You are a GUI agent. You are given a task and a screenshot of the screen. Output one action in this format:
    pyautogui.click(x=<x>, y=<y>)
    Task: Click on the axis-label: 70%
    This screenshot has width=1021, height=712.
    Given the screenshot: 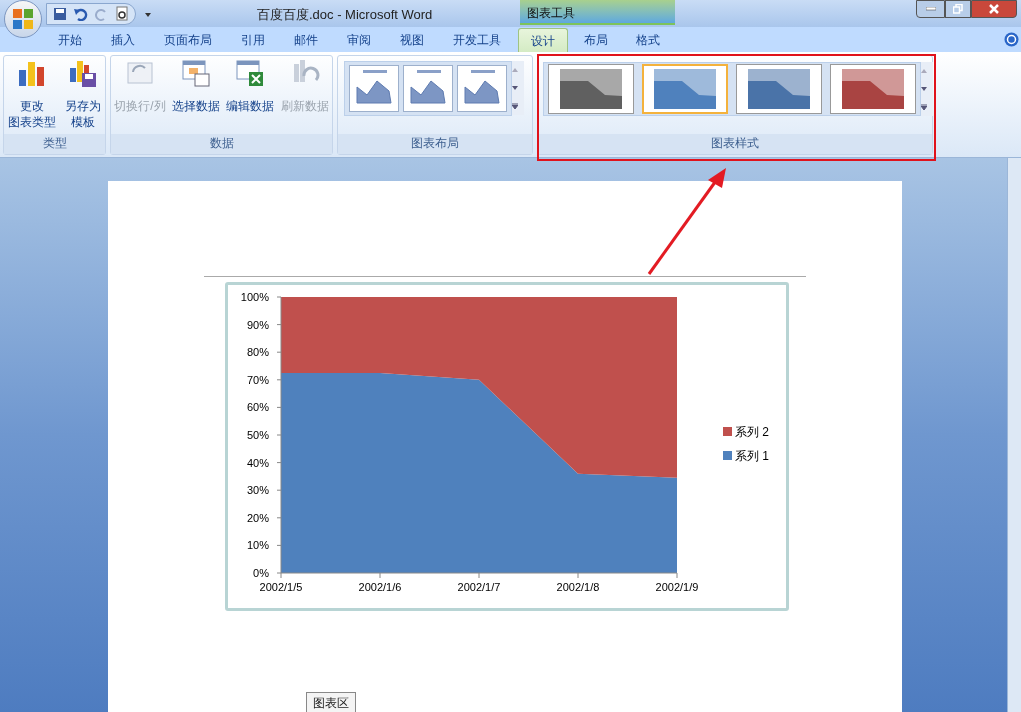 What is the action you would take?
    pyautogui.click(x=257, y=379)
    